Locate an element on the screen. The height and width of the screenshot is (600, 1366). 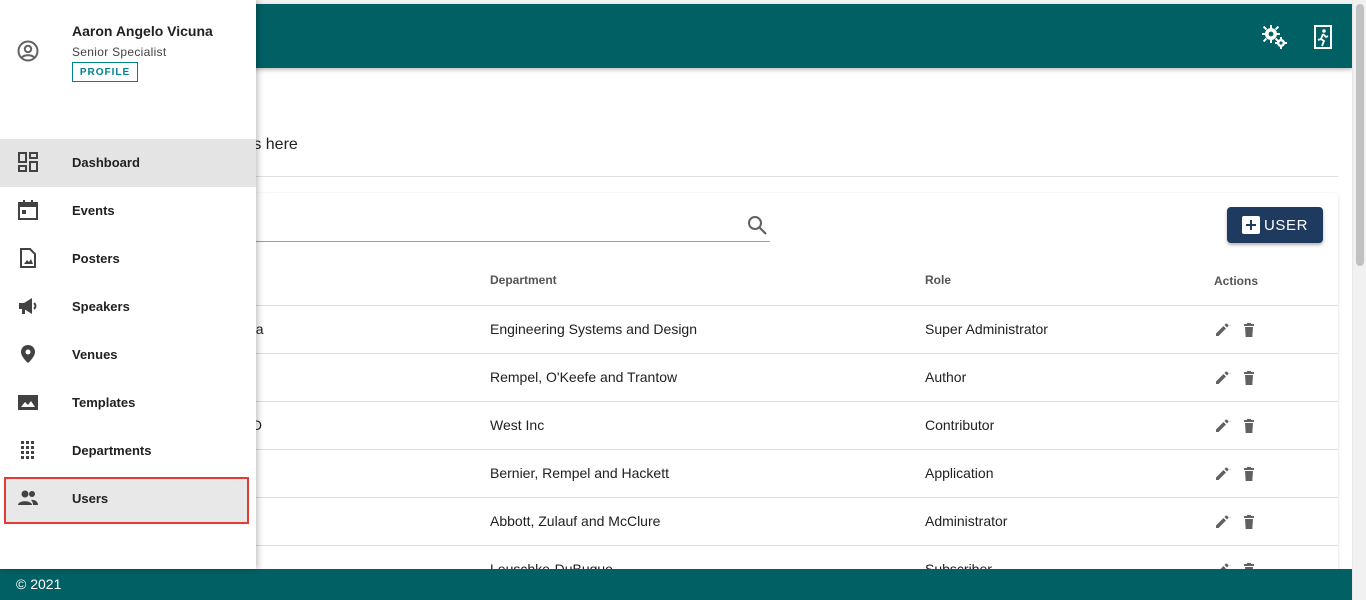
scrollbar-thumb is located at coordinates (1360, 135).